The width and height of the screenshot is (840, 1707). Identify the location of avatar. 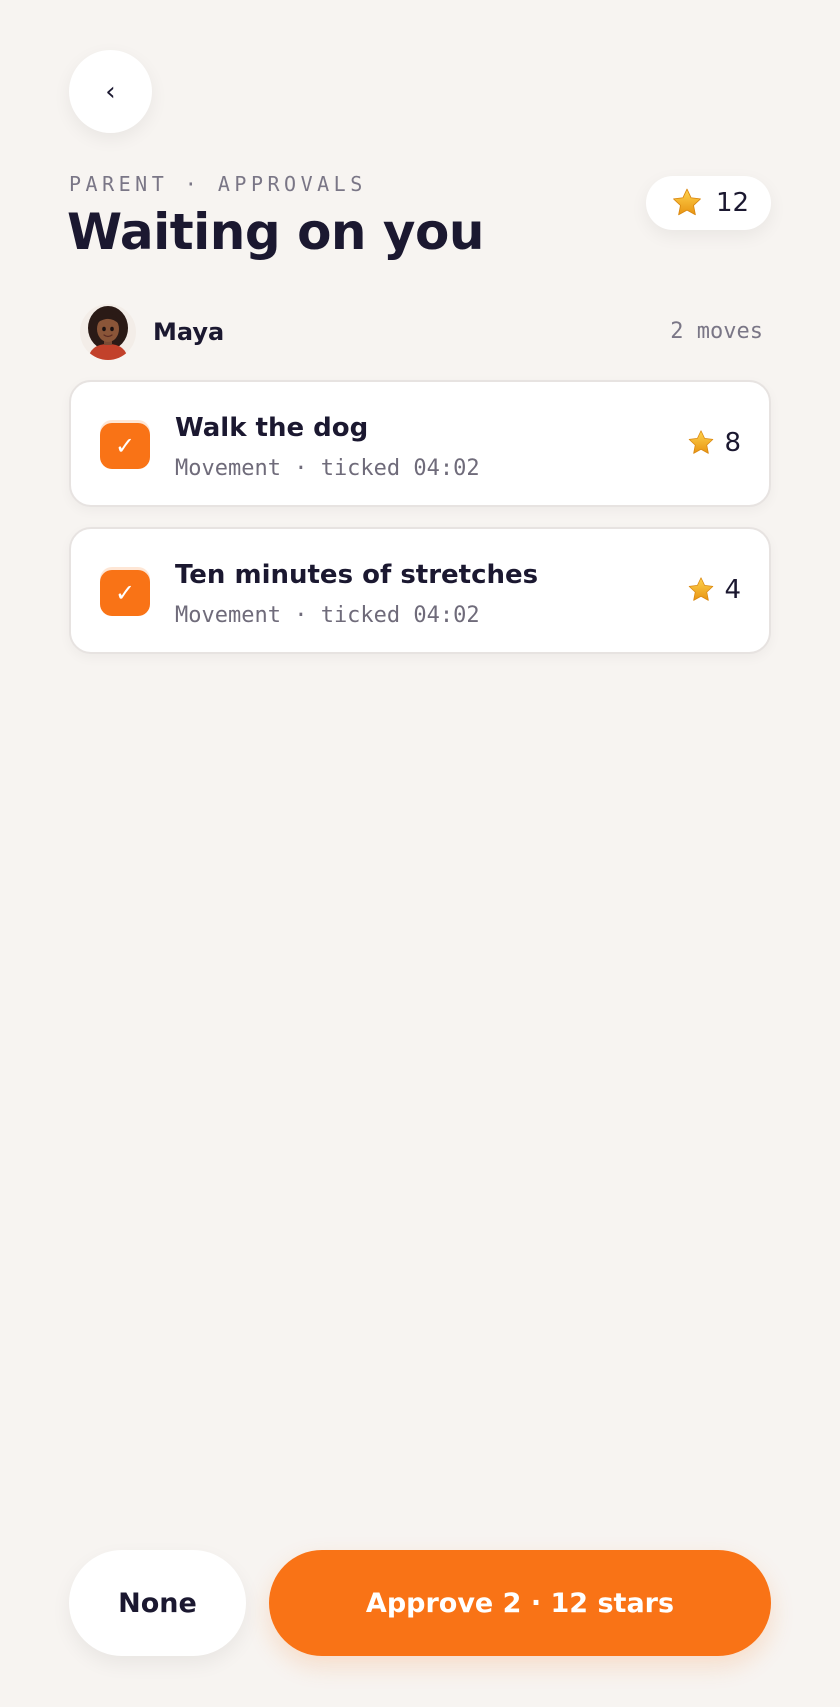
(108, 332).